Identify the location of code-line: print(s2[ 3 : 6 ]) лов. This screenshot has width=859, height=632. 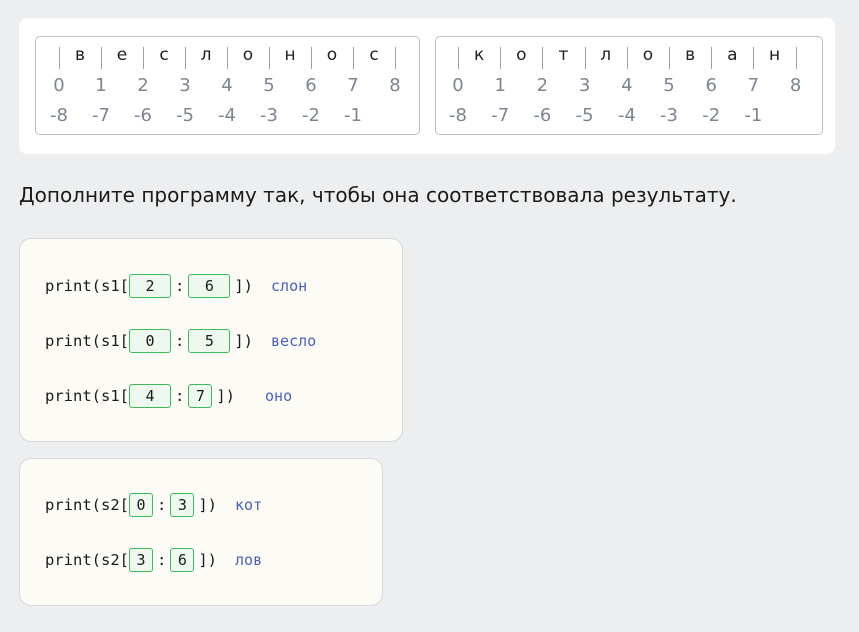
(153, 560).